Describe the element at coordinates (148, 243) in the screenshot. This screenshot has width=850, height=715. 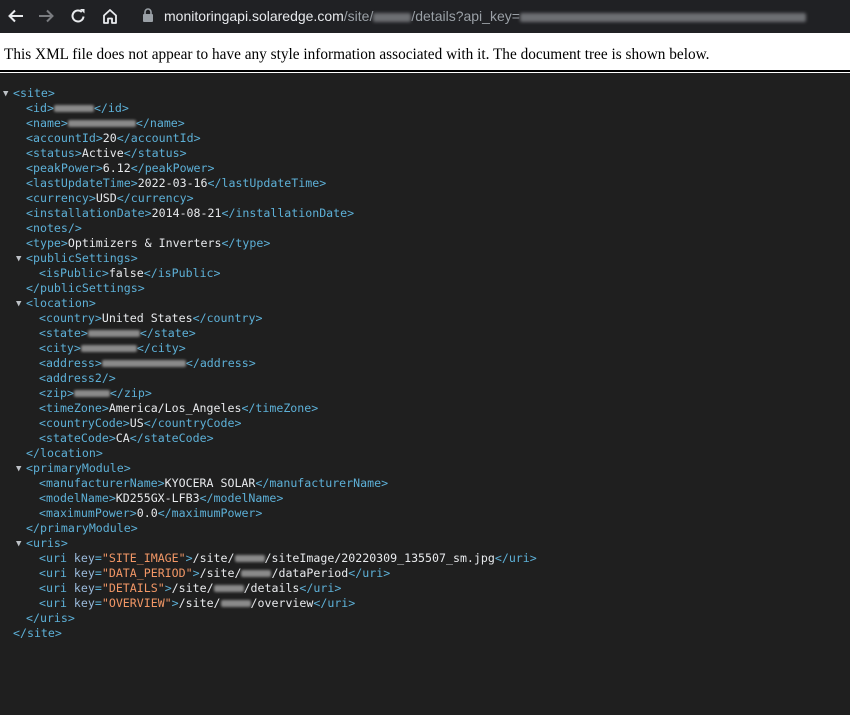
I see `xml-line-type: <type>Optimizers & Inverters</type>` at that location.